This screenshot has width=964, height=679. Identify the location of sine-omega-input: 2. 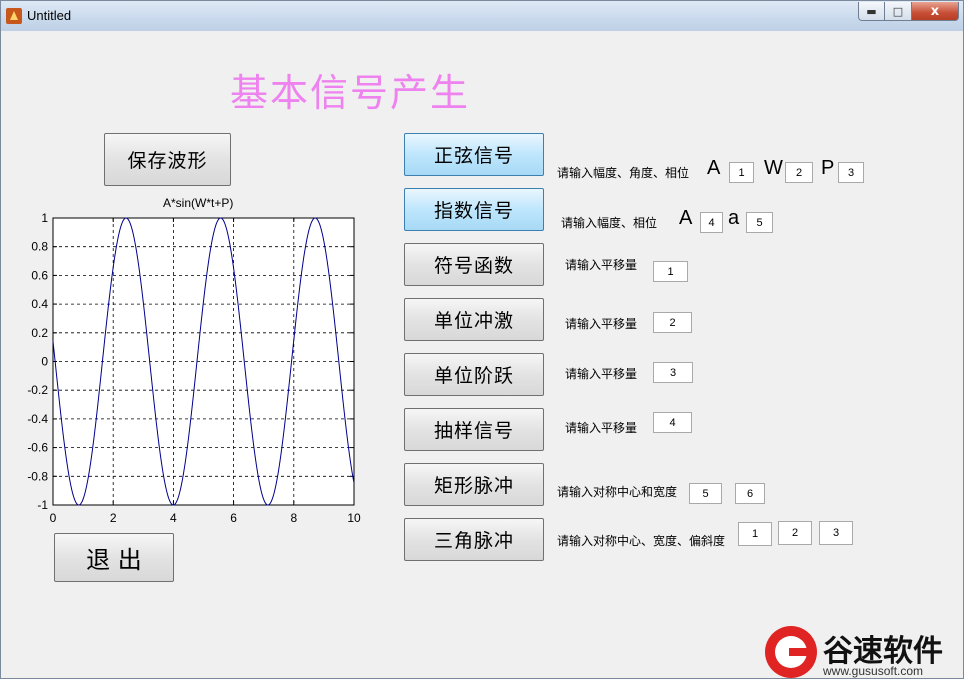
(799, 172).